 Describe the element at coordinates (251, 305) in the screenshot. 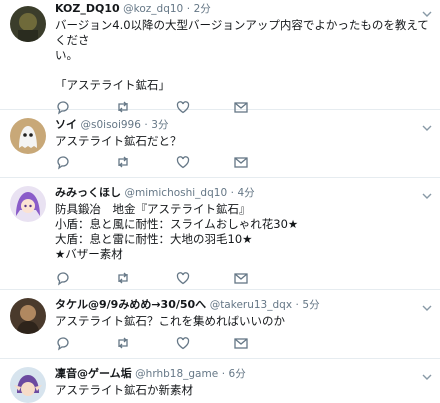

I see `user-handle: @takeru13_dqx` at that location.